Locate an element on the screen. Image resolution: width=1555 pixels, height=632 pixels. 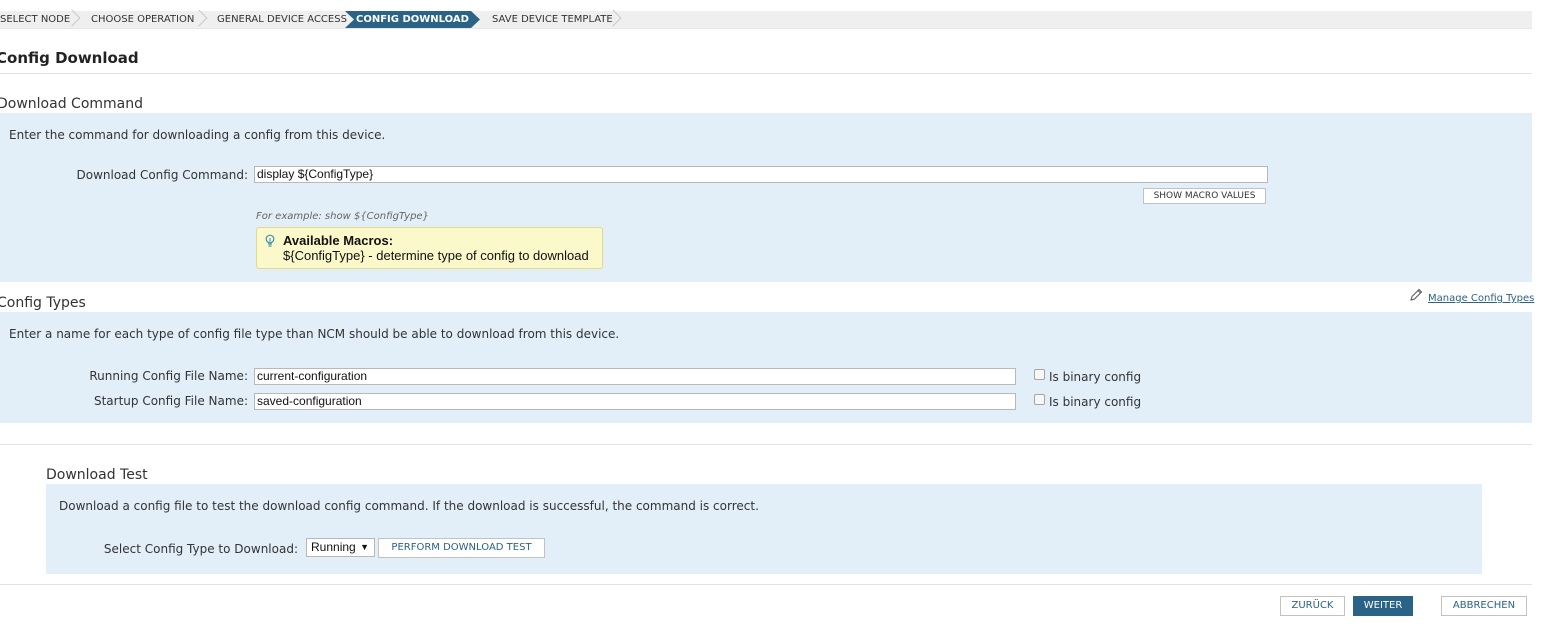
wizard-step-general-device-access: GENERAL DEVICE ACCESS is located at coordinates (282, 19).